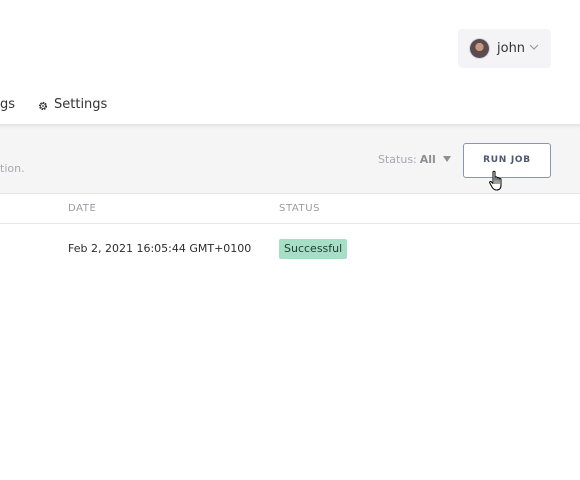  I want to click on avatar, so click(479, 48).